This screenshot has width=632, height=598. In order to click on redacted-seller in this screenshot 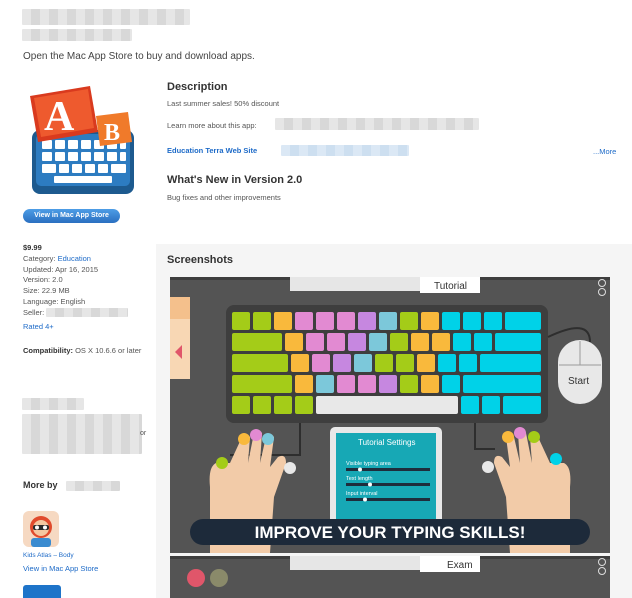, I will do `click(87, 313)`.